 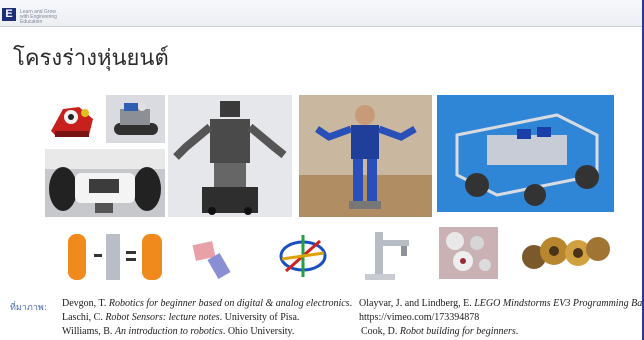 I want to click on reference-author: Olayvar, J. and Lindberg, E., so click(x=417, y=303).